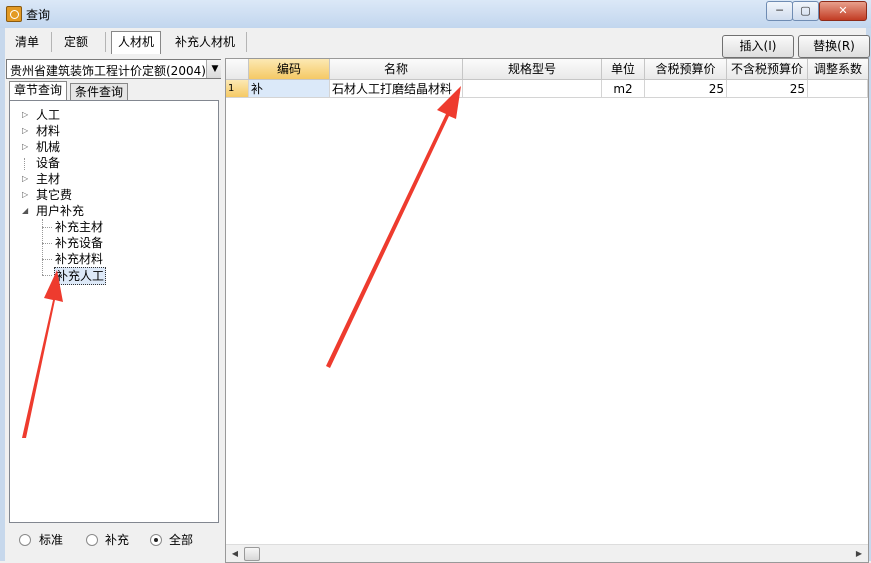  I want to click on tree-label: 补充主材, so click(79, 227).